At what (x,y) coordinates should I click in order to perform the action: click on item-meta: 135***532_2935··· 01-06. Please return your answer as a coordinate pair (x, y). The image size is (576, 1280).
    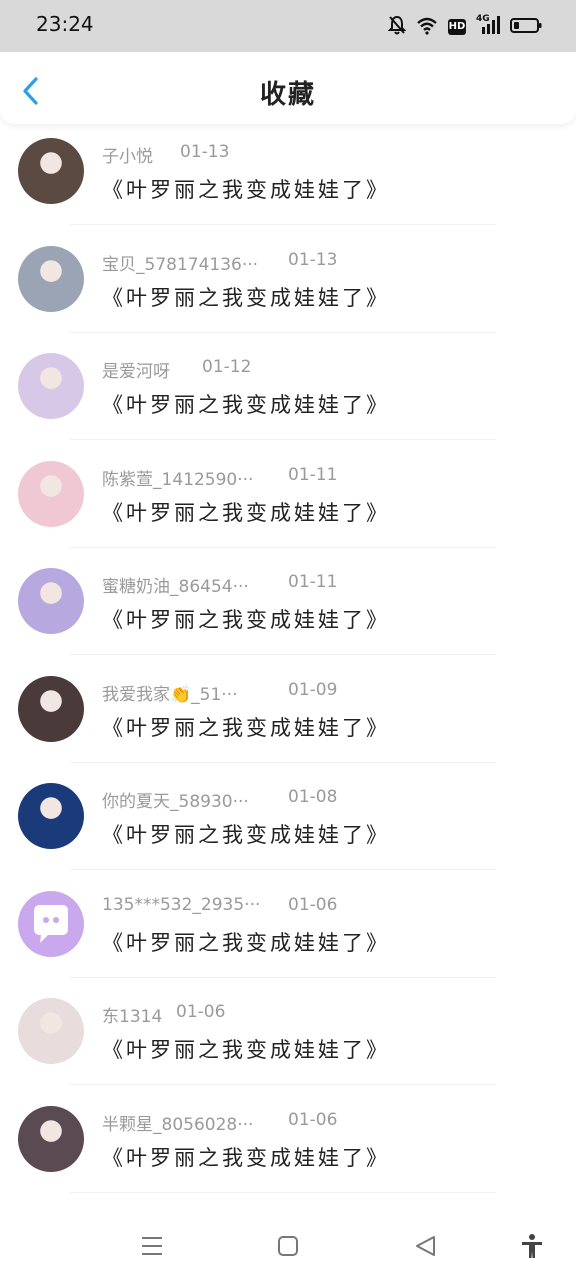
    Looking at the image, I should click on (219, 904).